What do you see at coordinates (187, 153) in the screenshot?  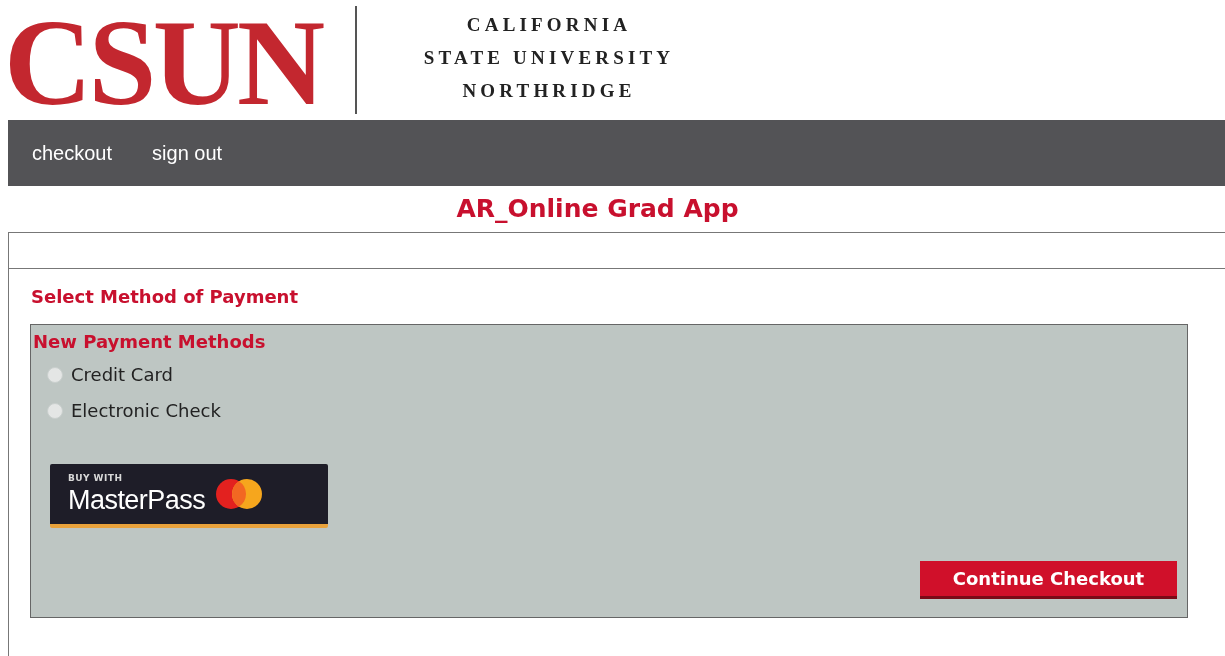 I see `nav-link: sign out` at bounding box center [187, 153].